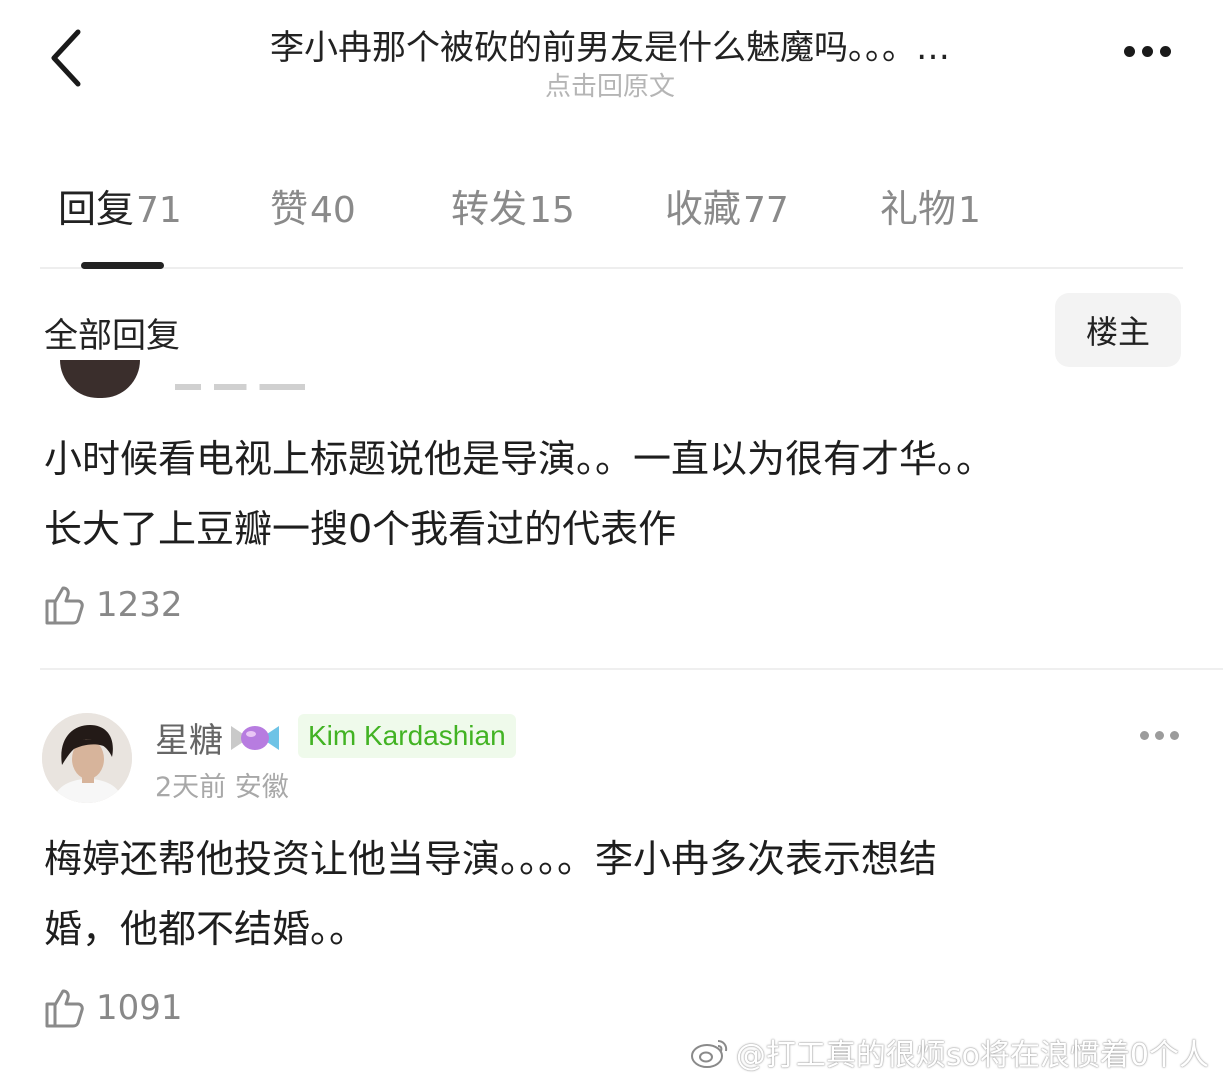 This screenshot has width=1223, height=1080. I want to click on username: 星糖, so click(218, 737).